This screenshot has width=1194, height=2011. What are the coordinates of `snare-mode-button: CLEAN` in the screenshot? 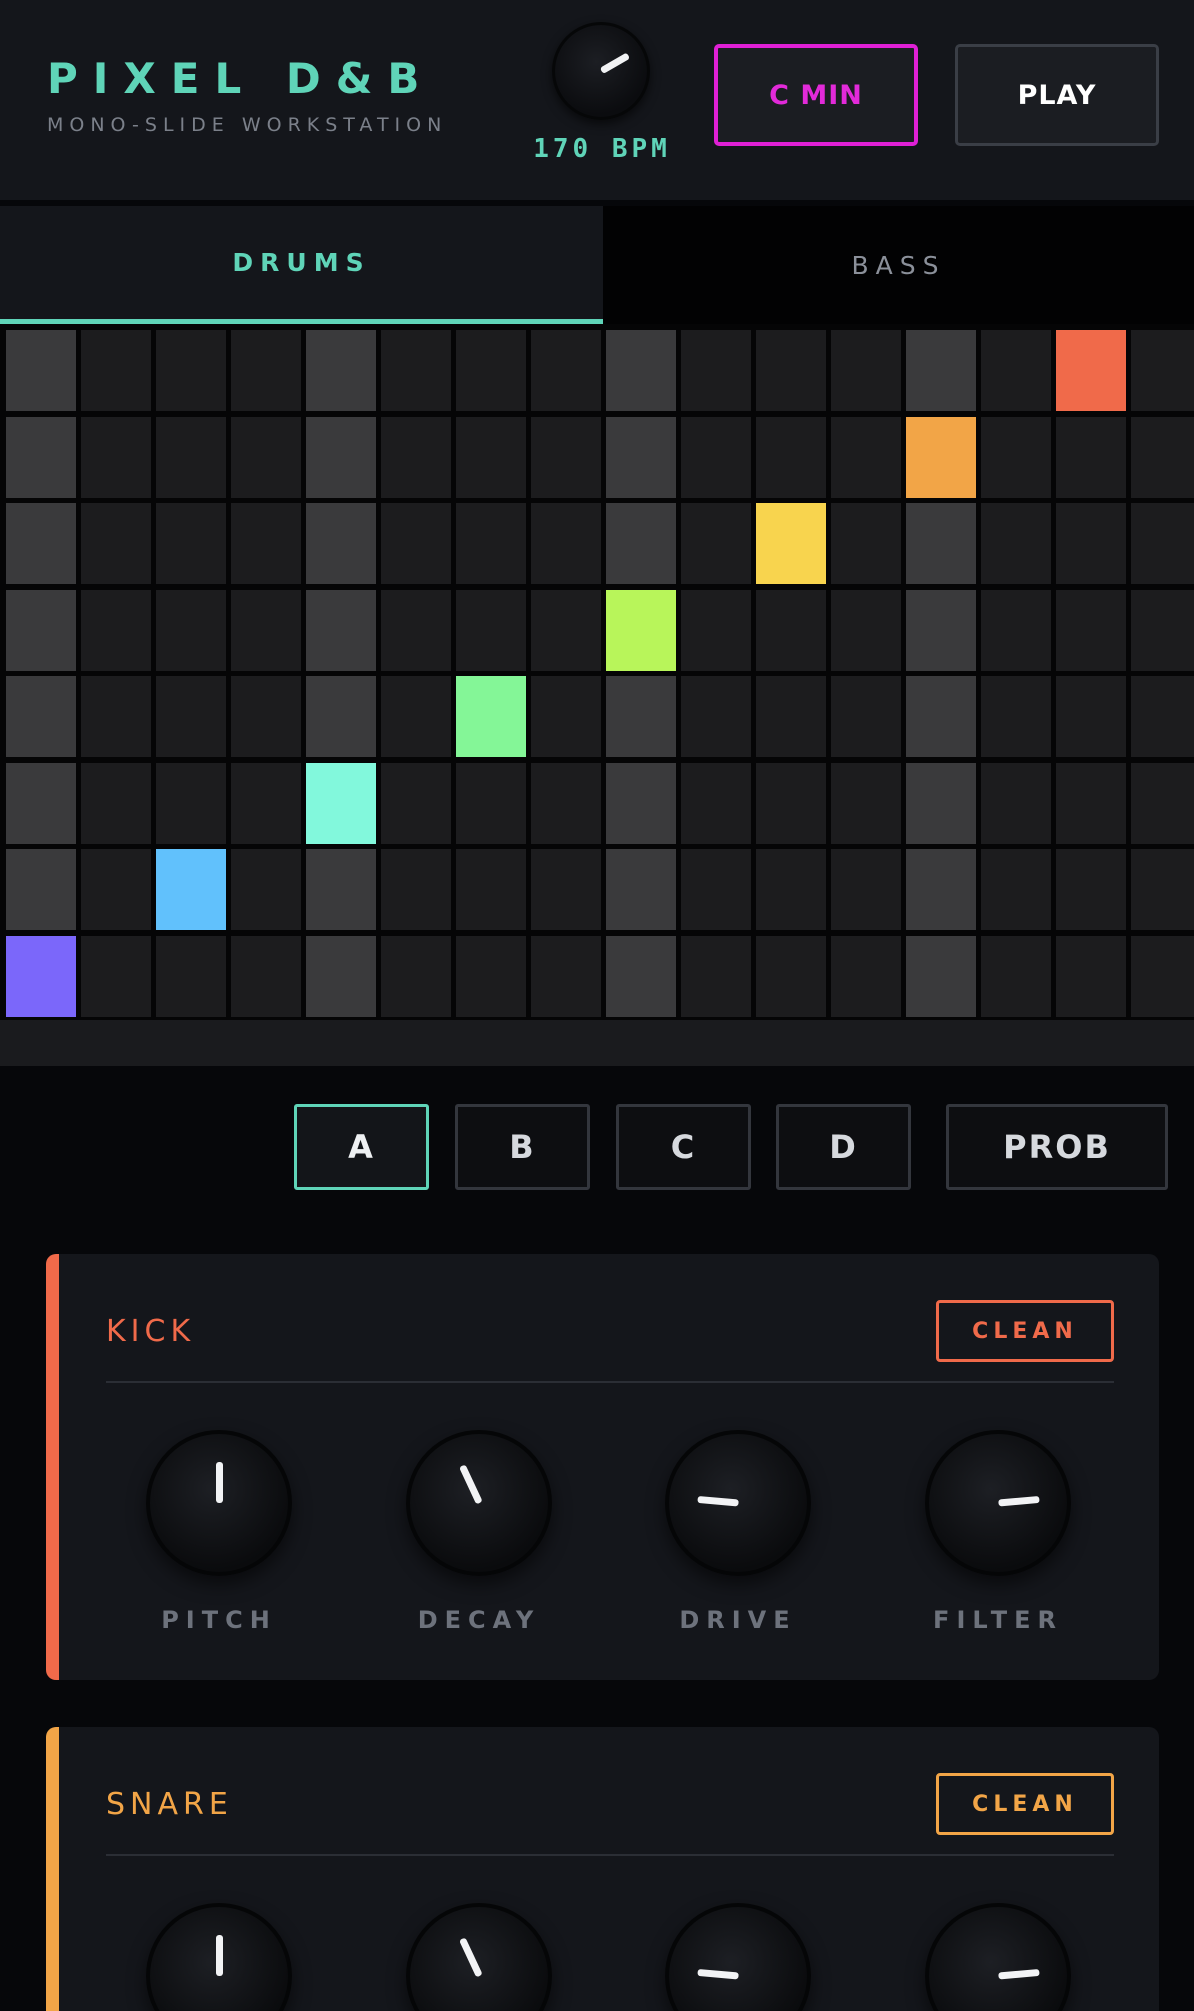 It's located at (1025, 1804).